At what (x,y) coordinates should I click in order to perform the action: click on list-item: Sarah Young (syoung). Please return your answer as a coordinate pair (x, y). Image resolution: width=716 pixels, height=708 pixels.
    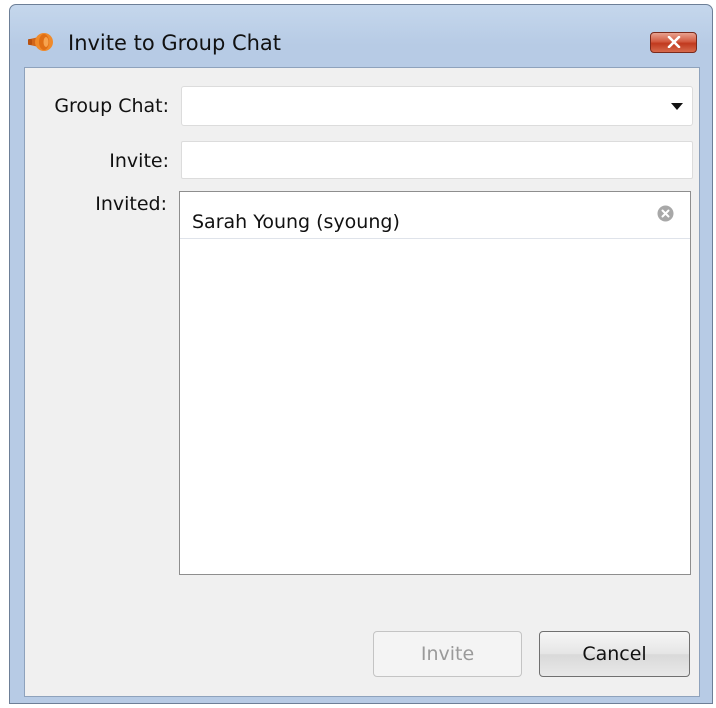
    Looking at the image, I should click on (435, 215).